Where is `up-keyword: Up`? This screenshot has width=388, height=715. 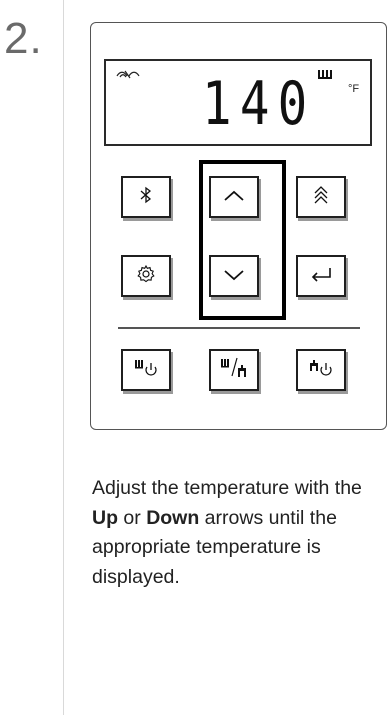 up-keyword: Up is located at coordinates (105, 517).